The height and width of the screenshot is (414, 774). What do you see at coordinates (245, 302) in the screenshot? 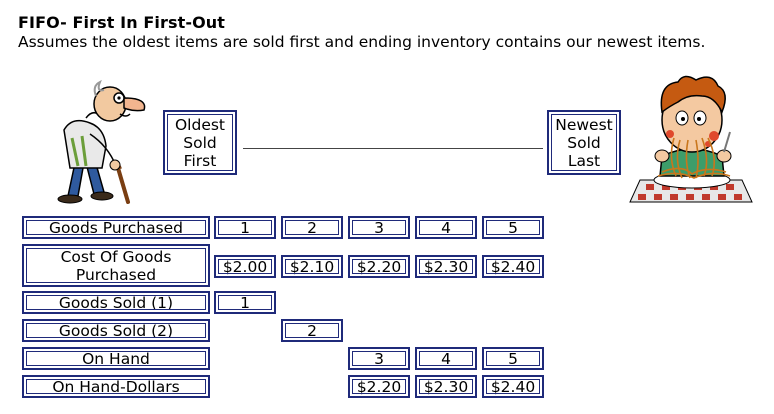
I see `goods-sold-1-cell-1: 1` at bounding box center [245, 302].